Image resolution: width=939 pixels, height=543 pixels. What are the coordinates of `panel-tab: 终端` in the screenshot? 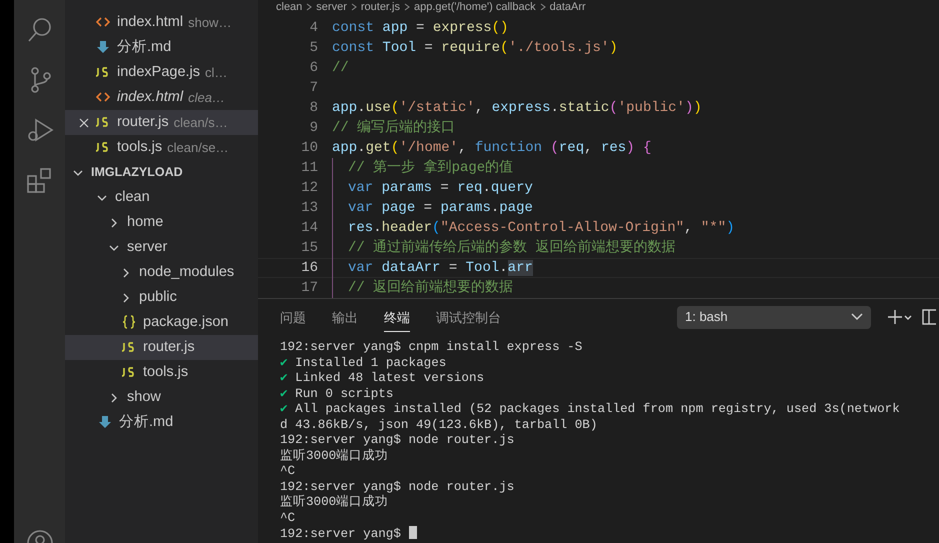 It's located at (397, 317).